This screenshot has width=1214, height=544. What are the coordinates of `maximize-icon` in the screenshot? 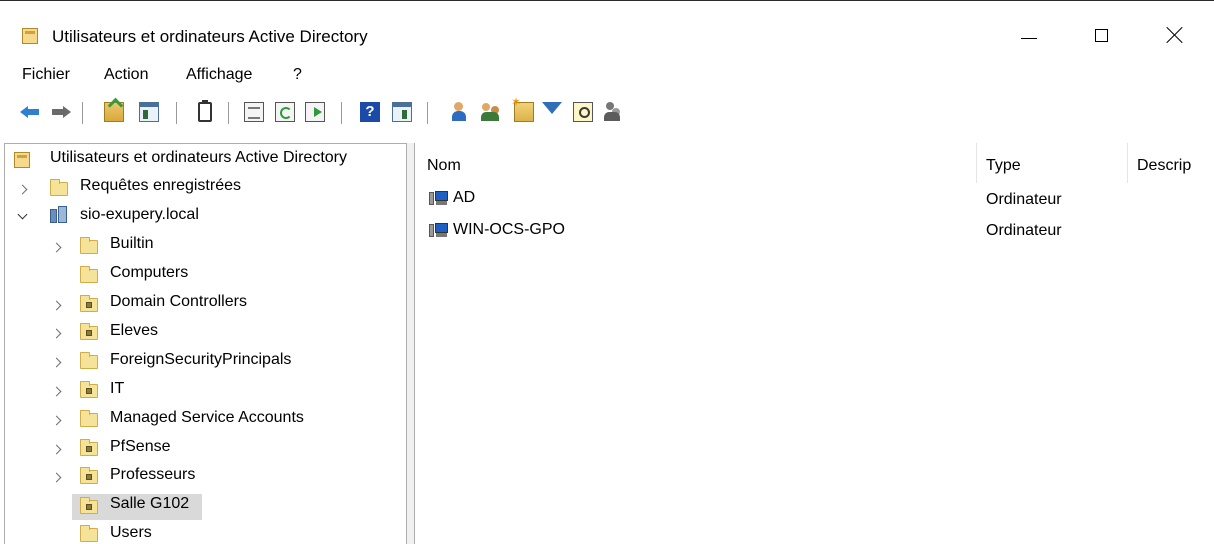 It's located at (1101, 35).